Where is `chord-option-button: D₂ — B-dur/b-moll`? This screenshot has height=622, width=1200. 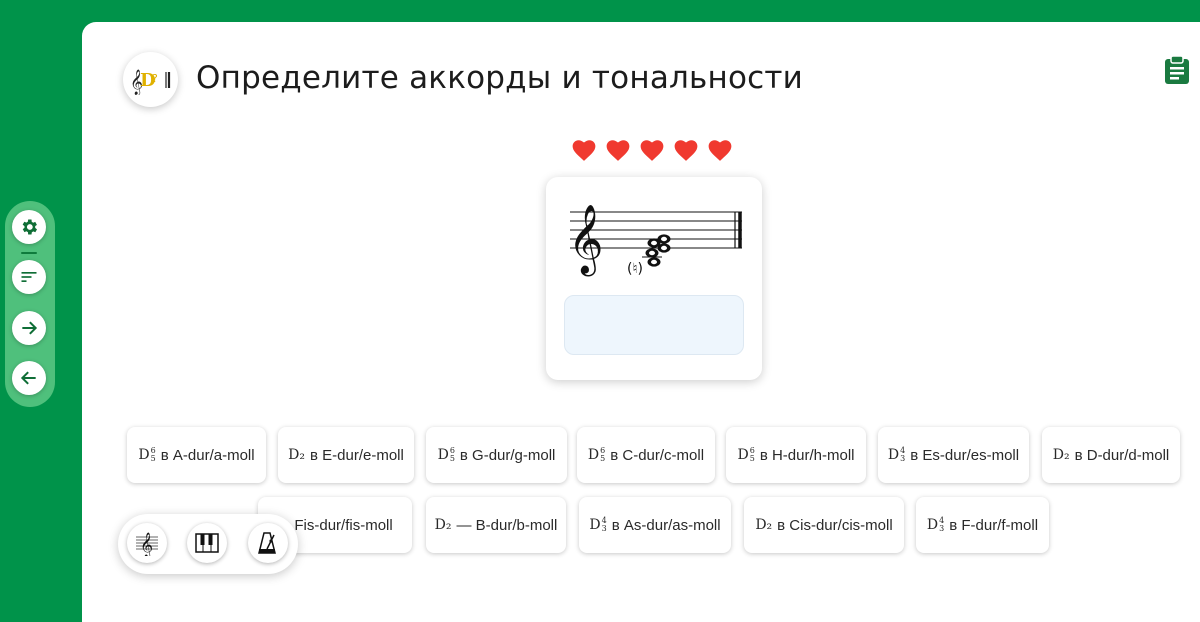 chord-option-button: D₂ — B-dur/b-moll is located at coordinates (496, 525).